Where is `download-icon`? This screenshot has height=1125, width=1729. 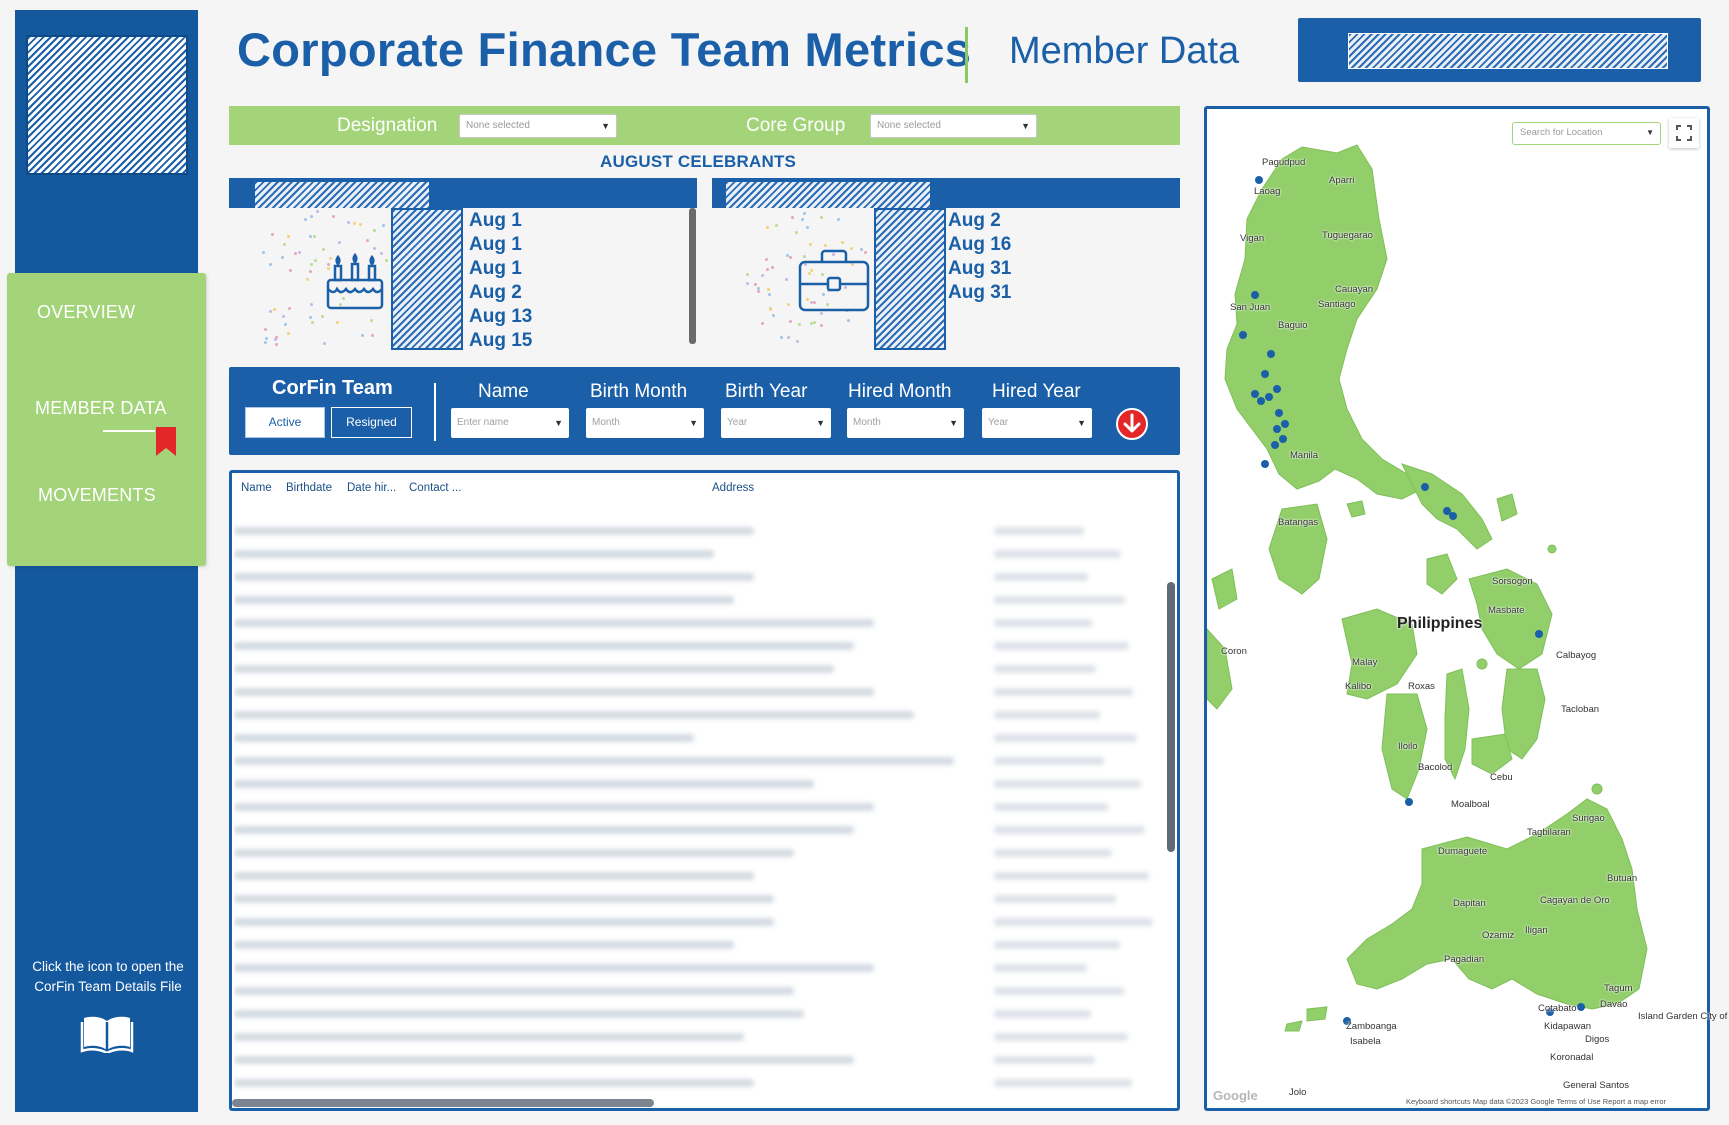 download-icon is located at coordinates (1132, 424).